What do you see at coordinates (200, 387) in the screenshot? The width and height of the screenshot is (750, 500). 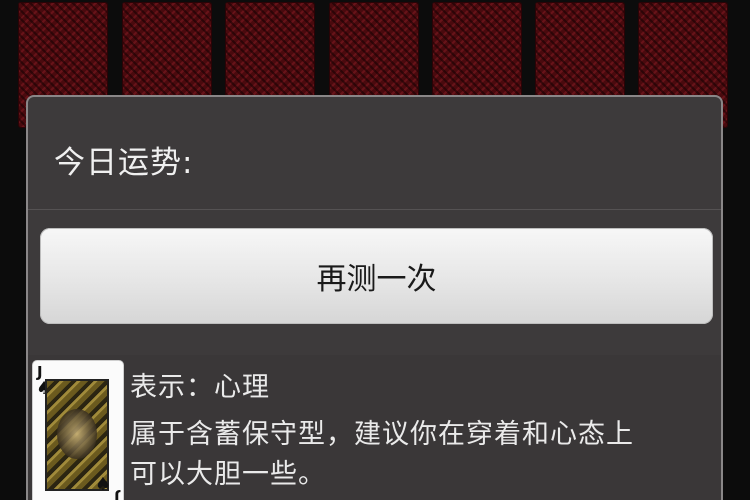 I see `result-meaning: 表示：心理` at bounding box center [200, 387].